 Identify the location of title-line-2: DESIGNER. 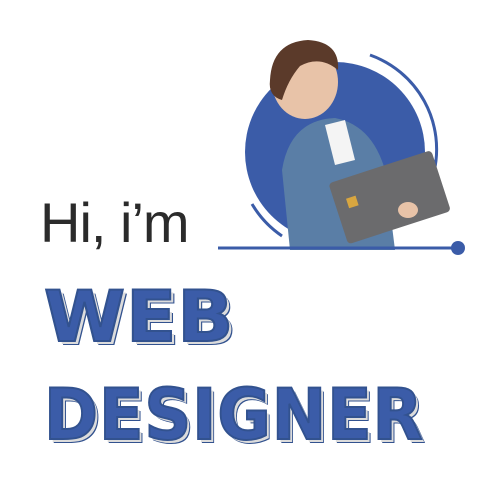
(233, 415).